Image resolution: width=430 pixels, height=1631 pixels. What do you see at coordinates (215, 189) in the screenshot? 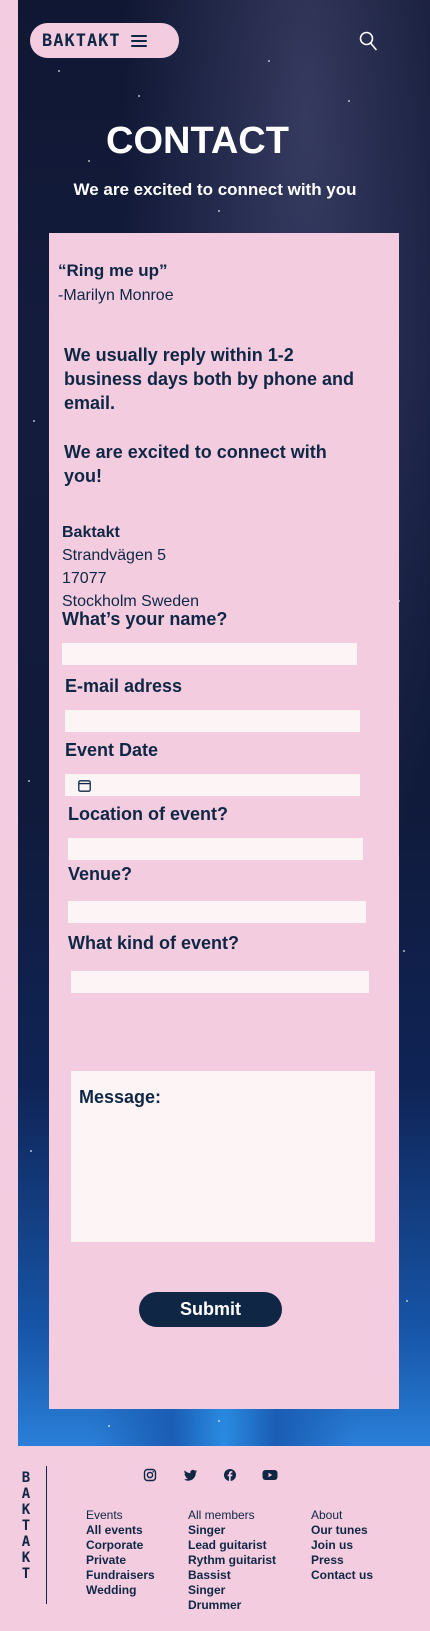
I see `page-subtitle: We are excited to connect with you` at bounding box center [215, 189].